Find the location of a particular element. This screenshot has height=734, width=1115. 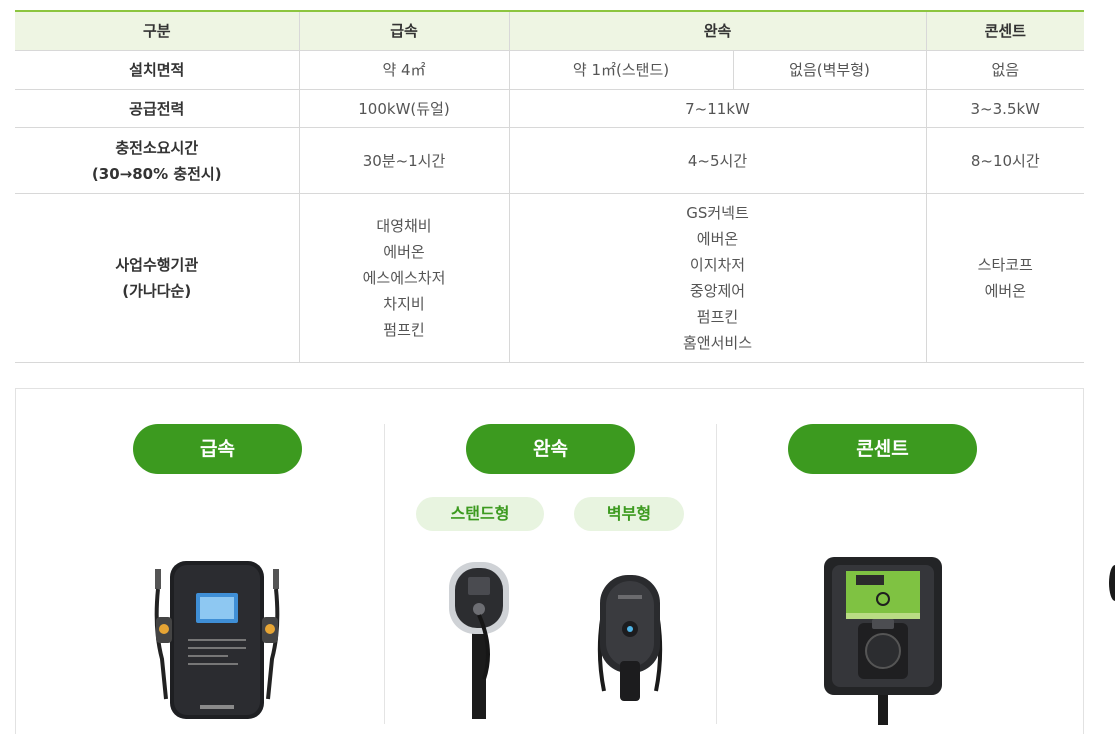

cell-area-outlet: 없음 is located at coordinates (1005, 70).